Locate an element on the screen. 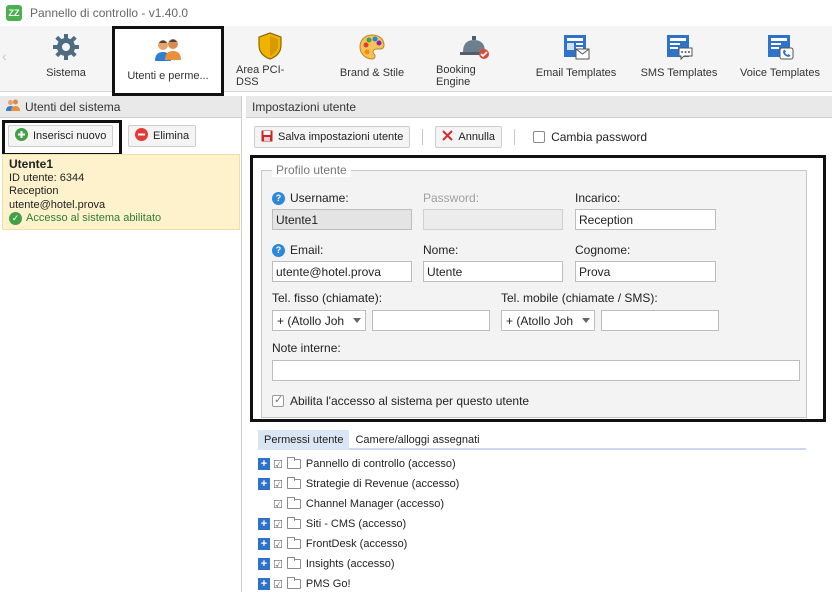  tree-item: + ☑ Insights (accesso) is located at coordinates (358, 564).